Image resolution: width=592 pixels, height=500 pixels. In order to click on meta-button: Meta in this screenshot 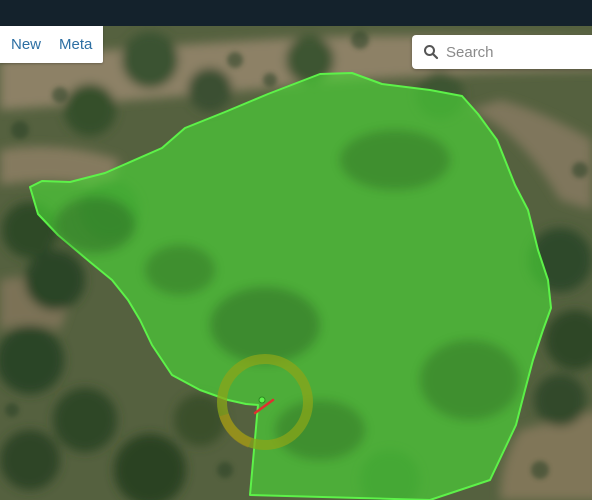, I will do `click(75, 44)`.